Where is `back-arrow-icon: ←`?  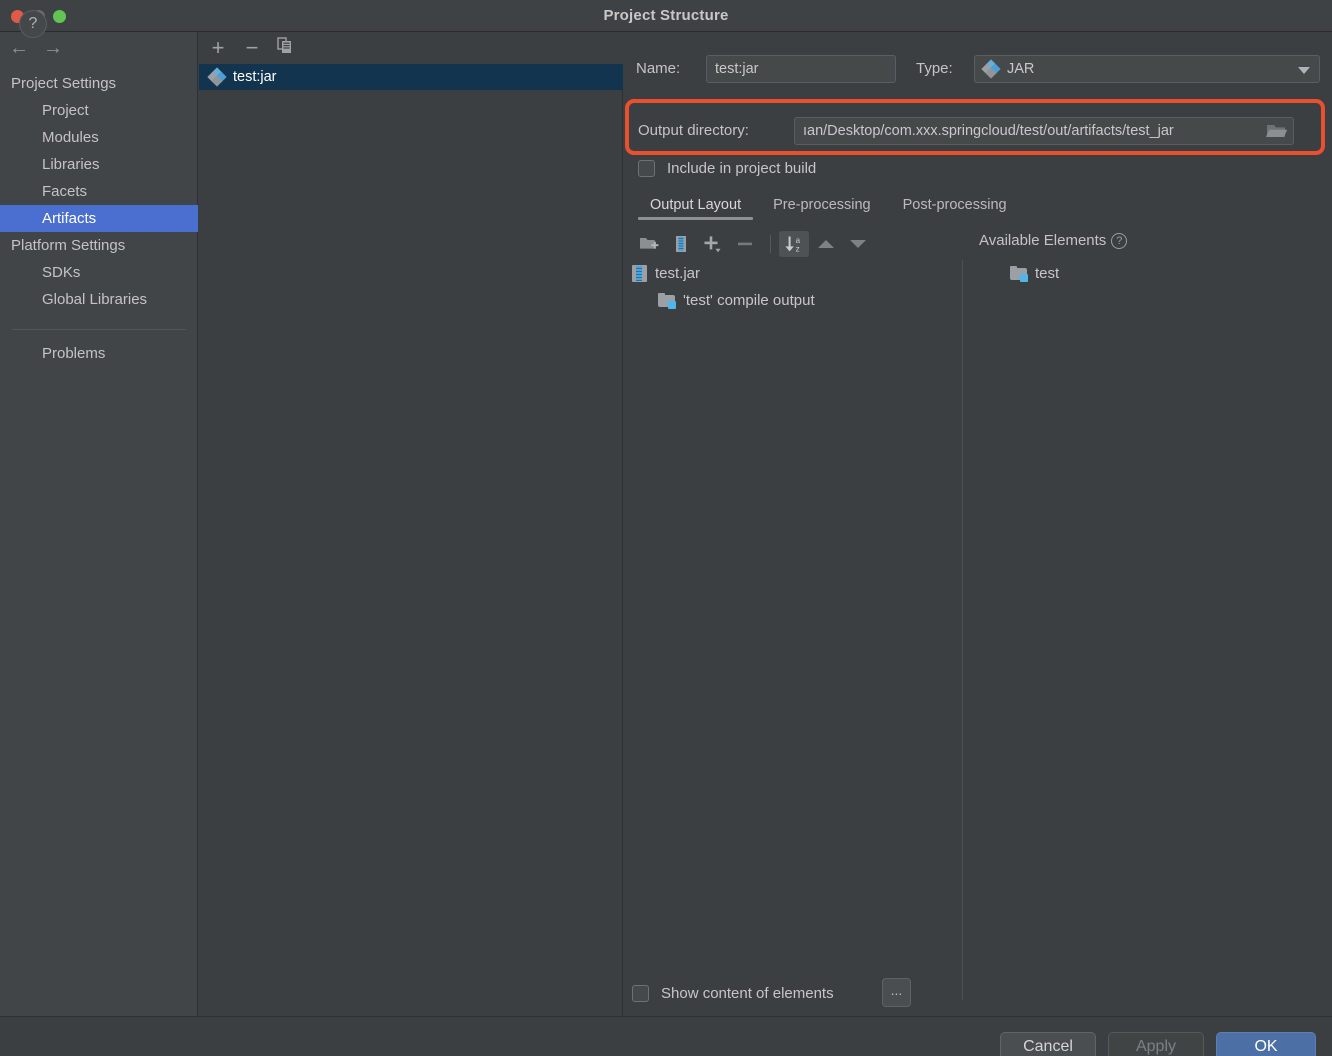 back-arrow-icon: ← is located at coordinates (19, 49).